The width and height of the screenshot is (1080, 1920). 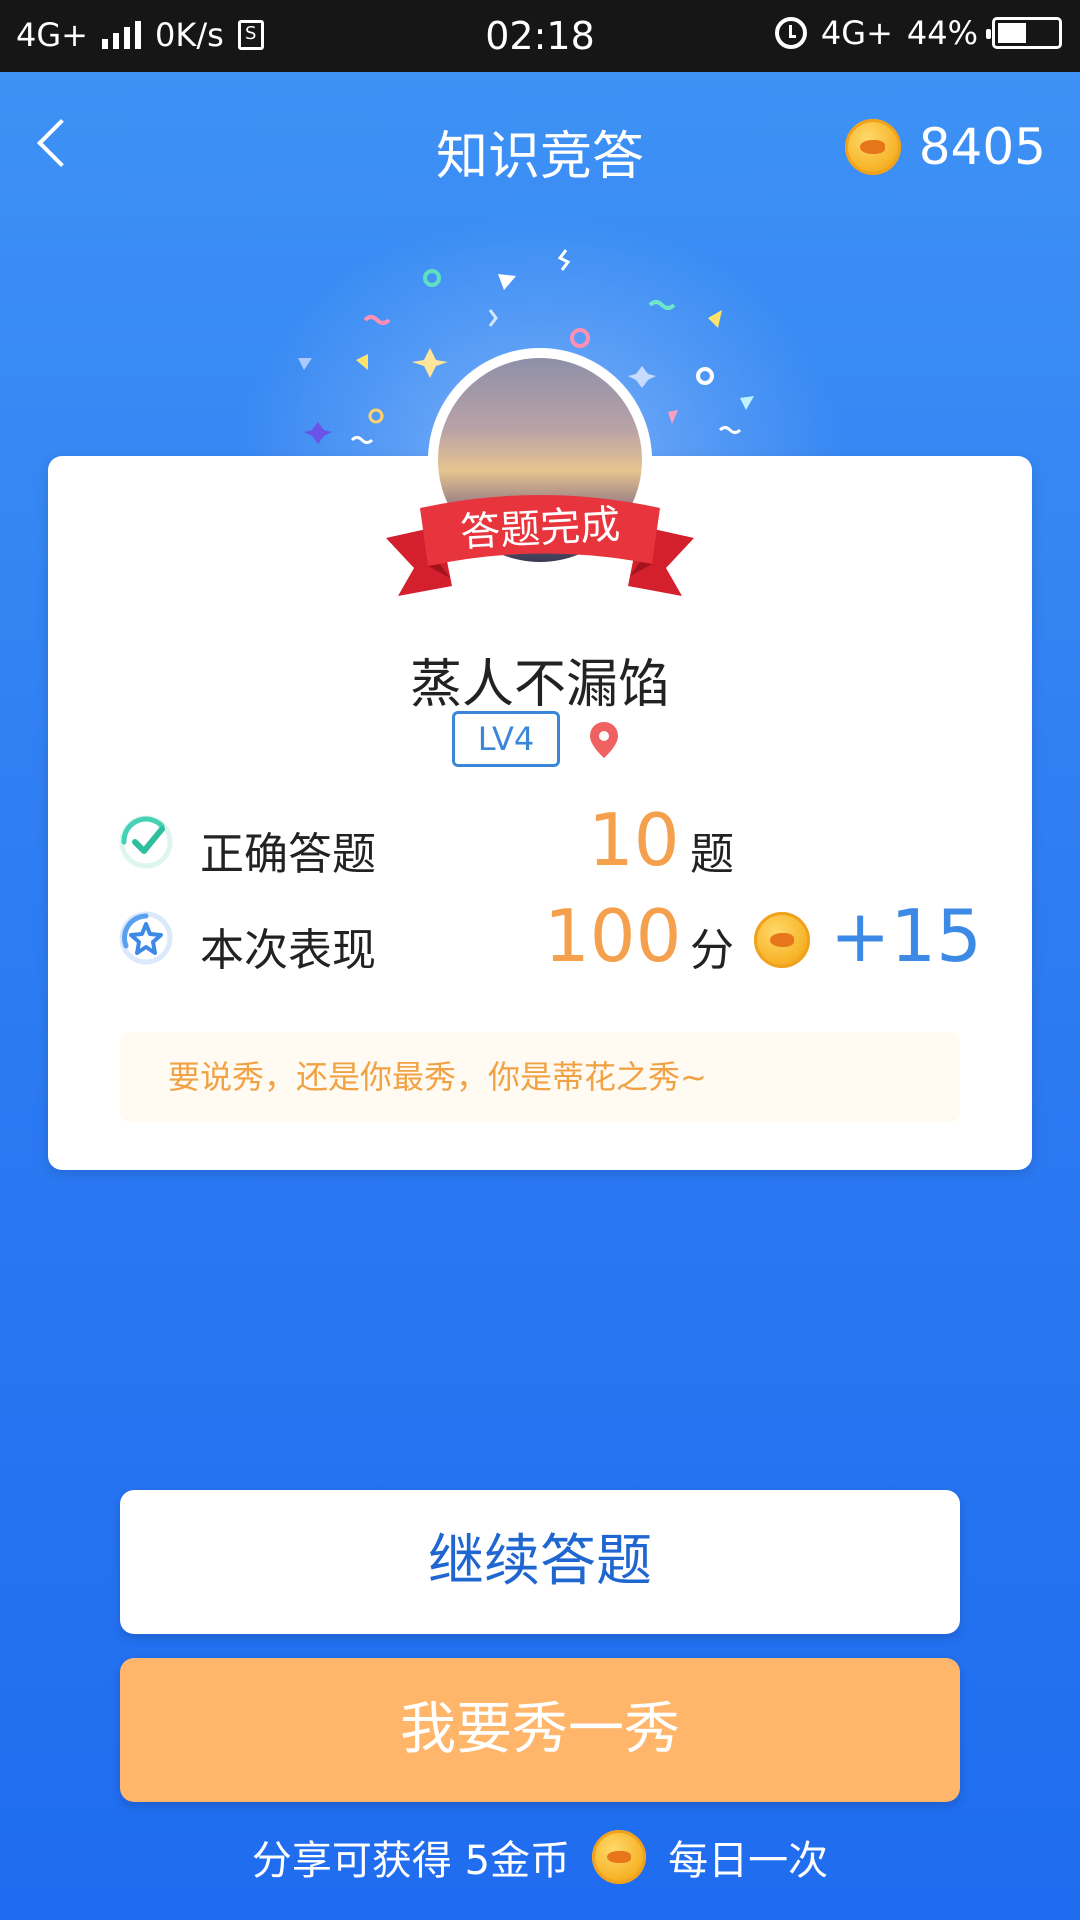 What do you see at coordinates (540, 1562) in the screenshot?
I see `continue-quiz-button: 继续答题` at bounding box center [540, 1562].